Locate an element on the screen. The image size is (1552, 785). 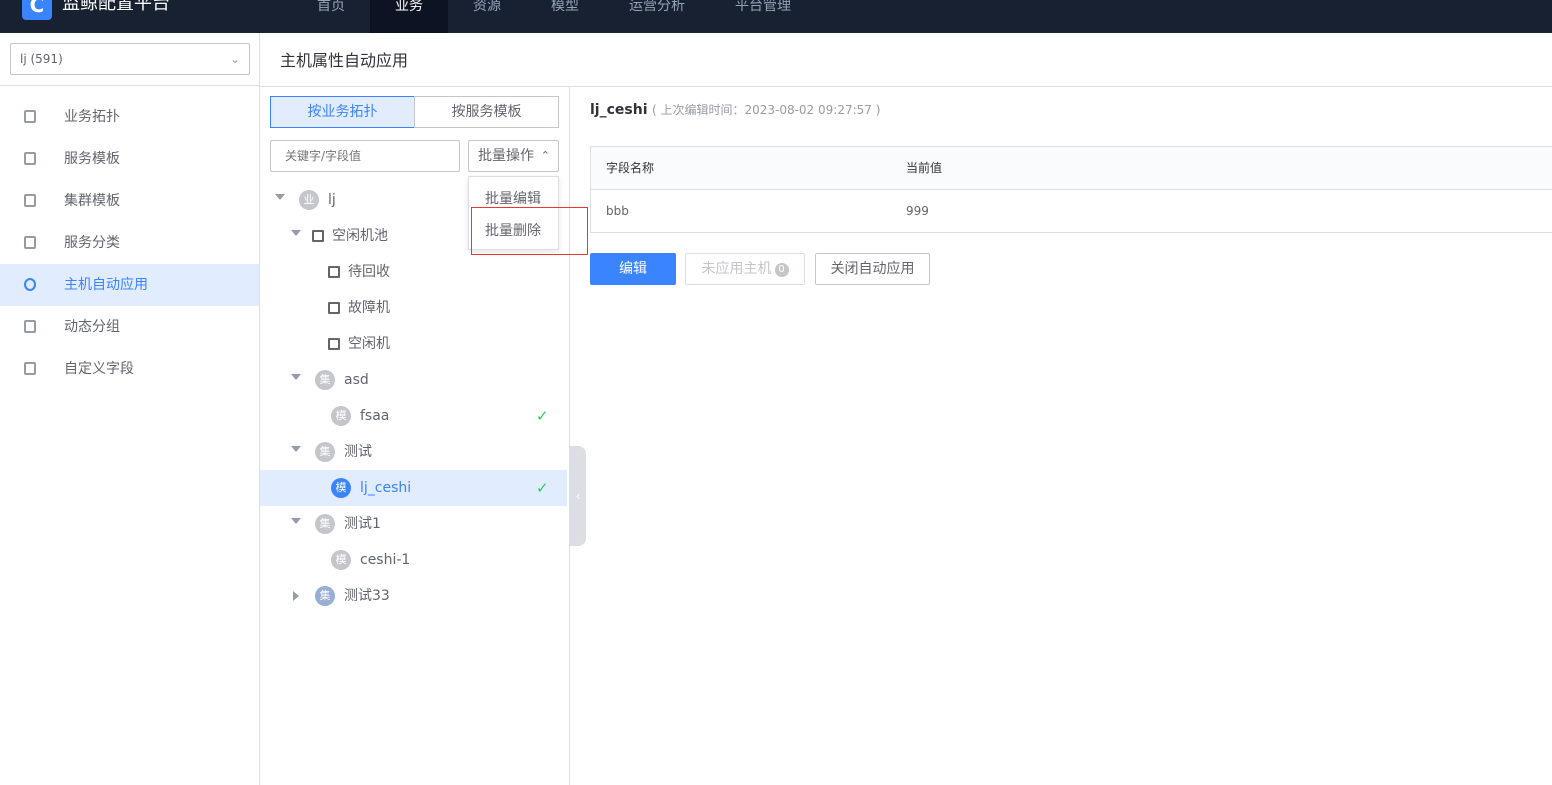
tree-node-label: 故障机 is located at coordinates (369, 308).